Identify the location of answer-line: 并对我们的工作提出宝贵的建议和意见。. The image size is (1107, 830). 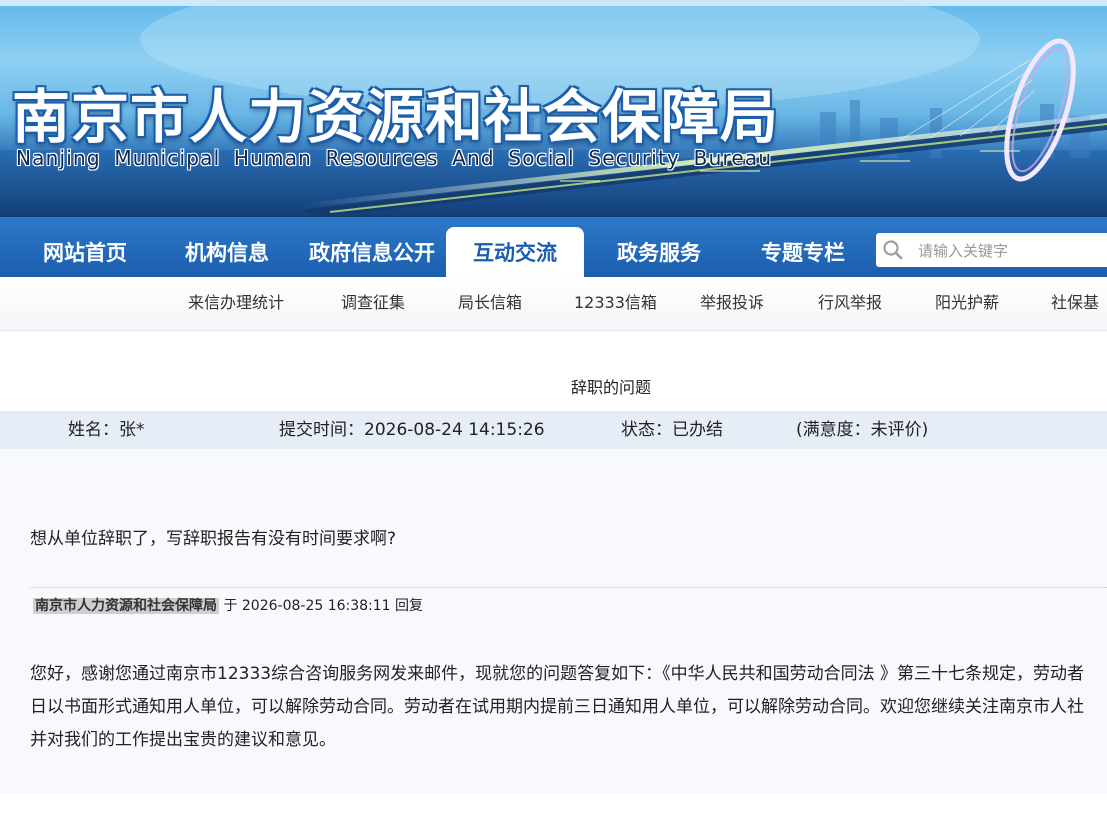
(183, 740).